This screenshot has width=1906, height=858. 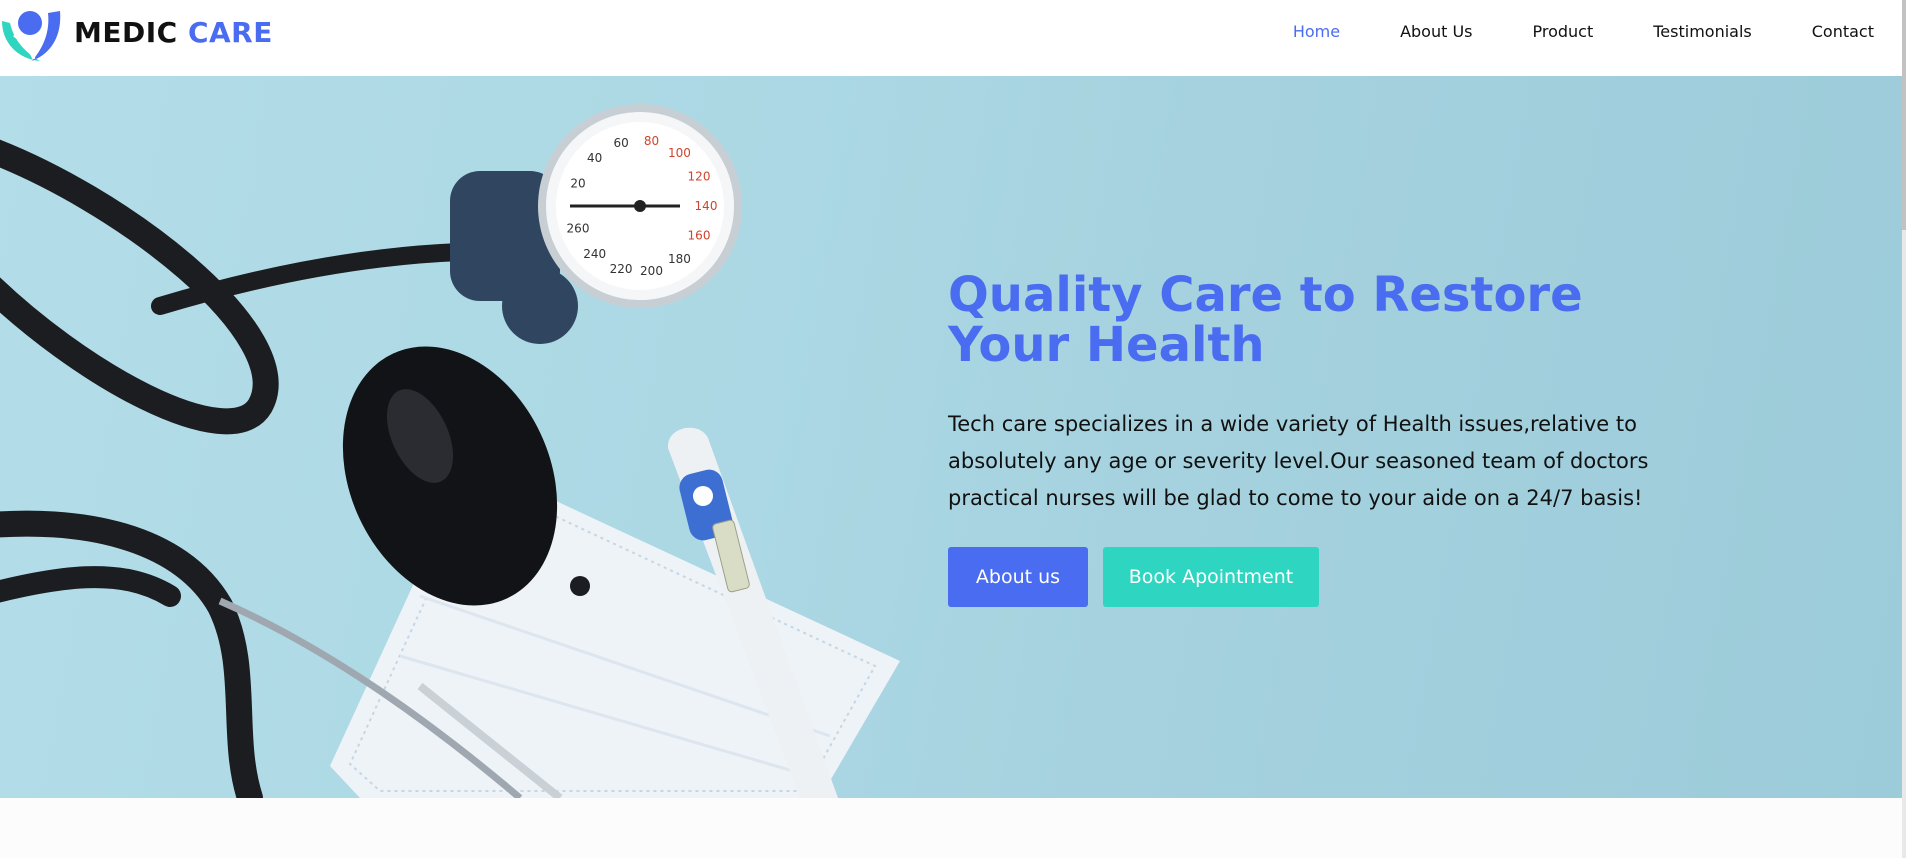 I want to click on nav-contact: Contact, so click(x=1843, y=31).